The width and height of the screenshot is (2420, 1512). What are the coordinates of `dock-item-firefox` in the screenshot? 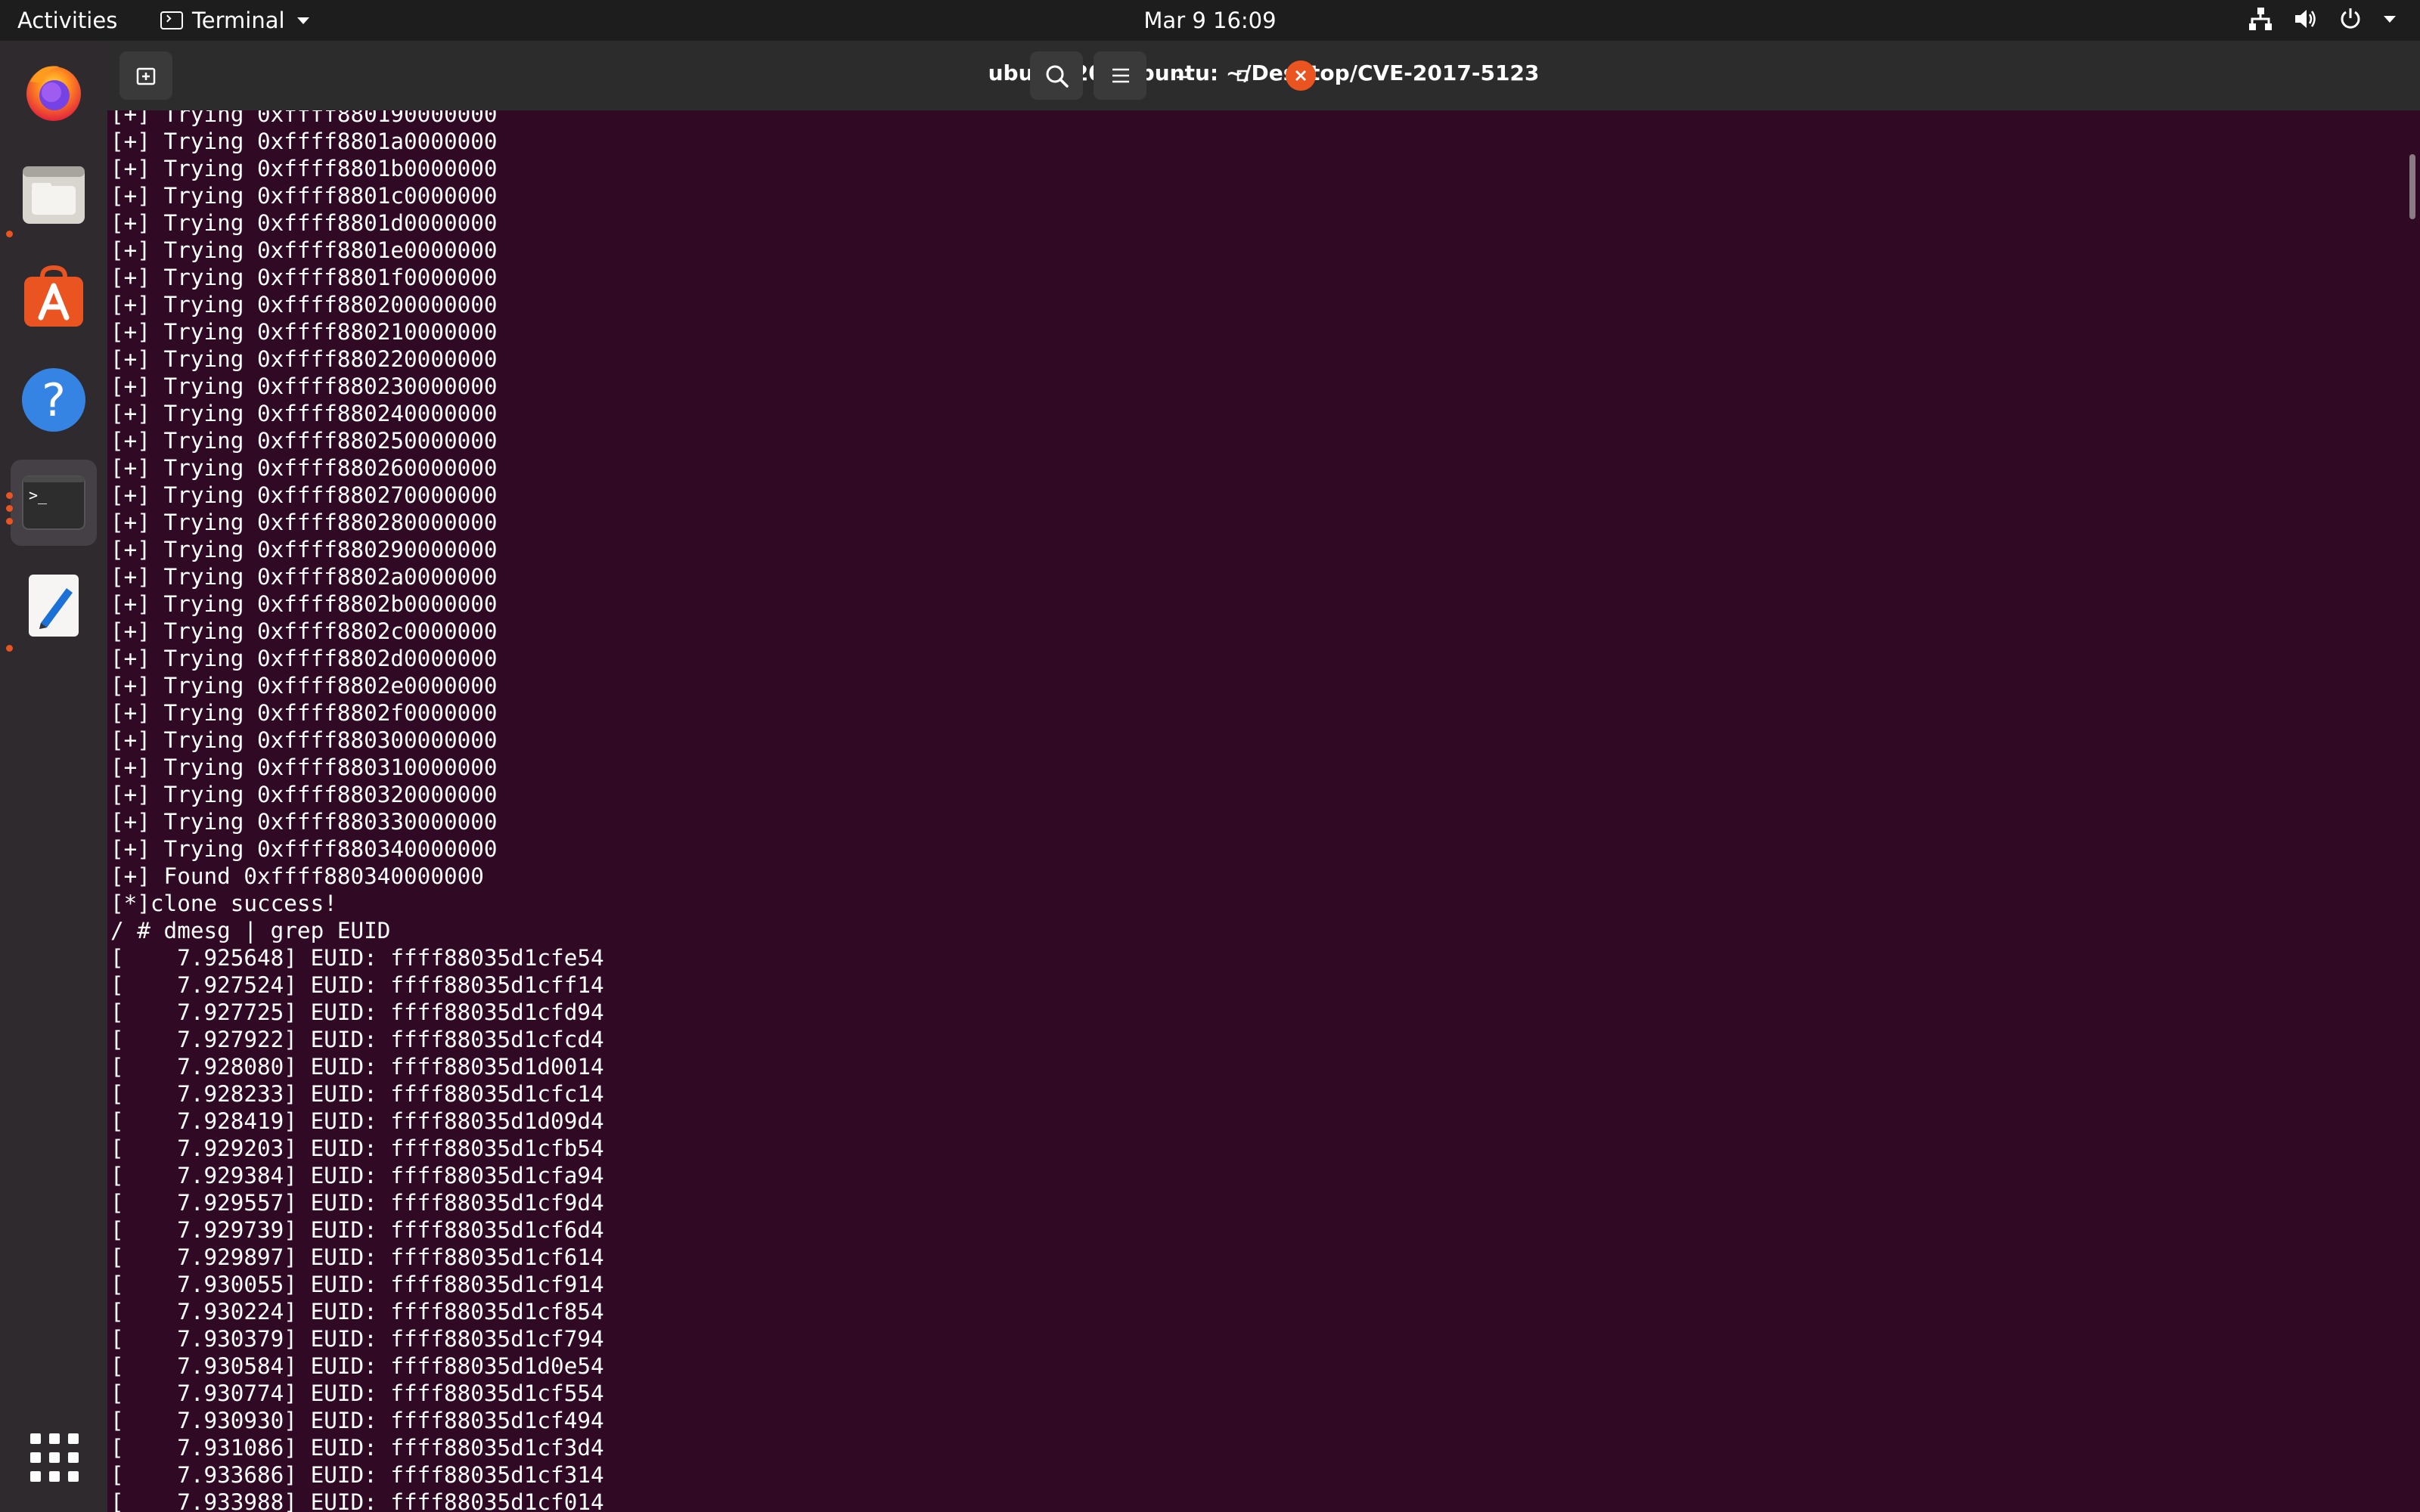 It's located at (54, 91).